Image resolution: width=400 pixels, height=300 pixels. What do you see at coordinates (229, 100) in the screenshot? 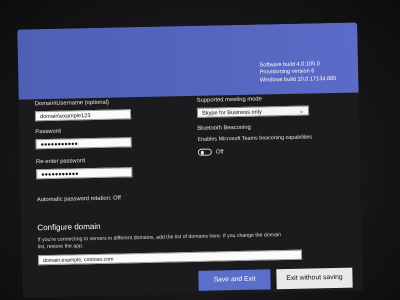
I see `meeting-mode-label: Supported meeting mode` at bounding box center [229, 100].